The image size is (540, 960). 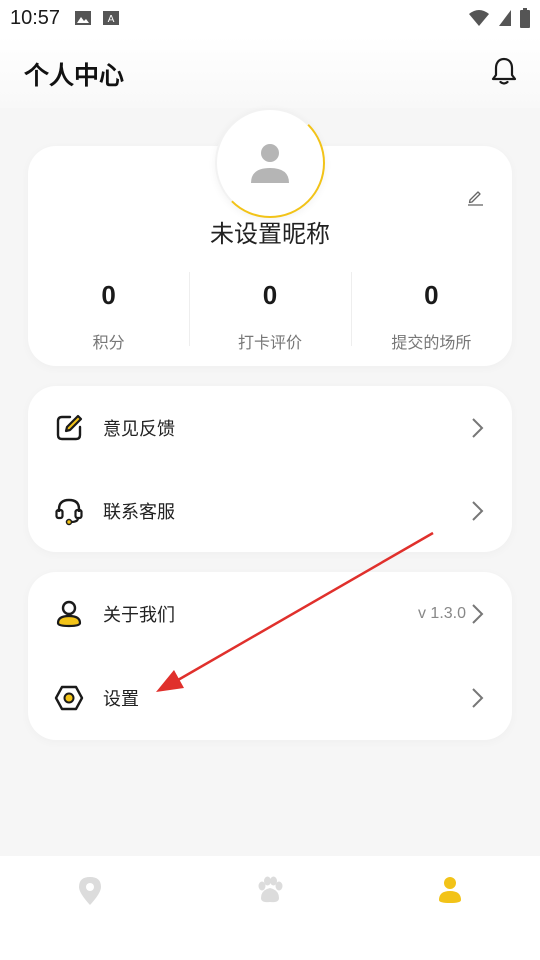 What do you see at coordinates (450, 890) in the screenshot?
I see `profile-icon` at bounding box center [450, 890].